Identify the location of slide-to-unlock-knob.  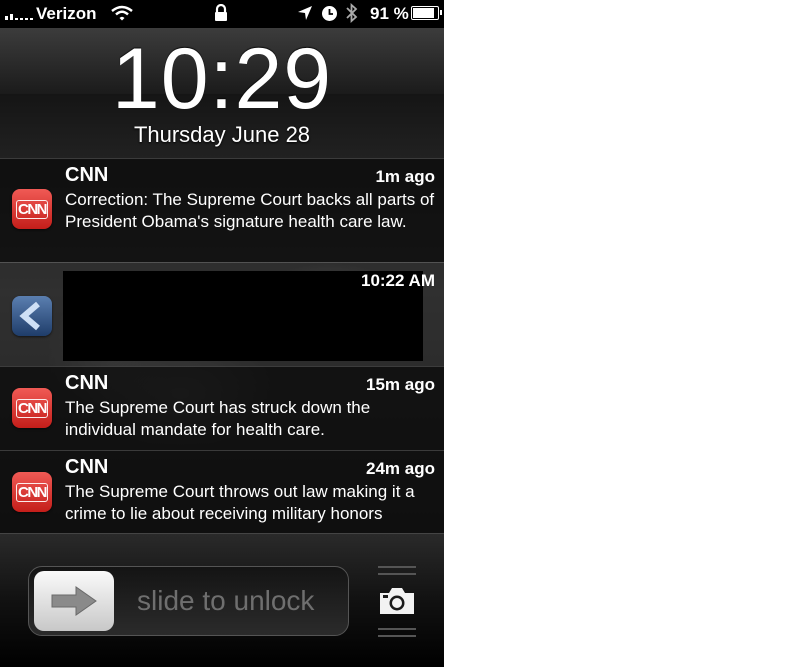
(74, 601).